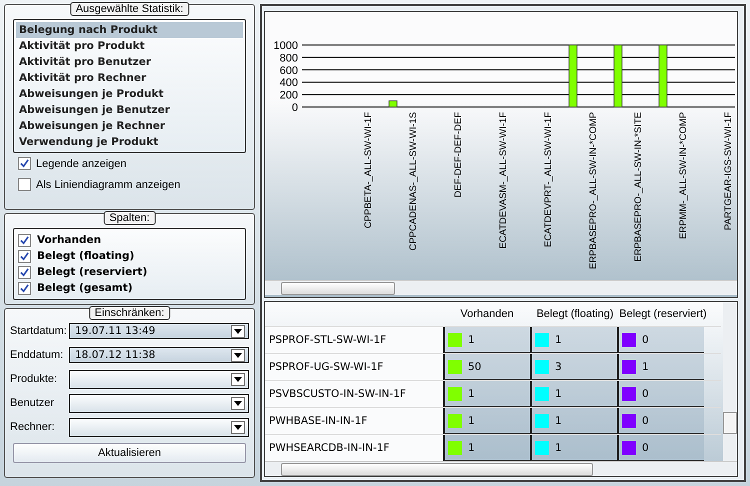 The width and height of the screenshot is (750, 486). What do you see at coordinates (638, 187) in the screenshot?
I see `category-label: ERPBASEPRO-_ALL-SW-IN-*SITE` at bounding box center [638, 187].